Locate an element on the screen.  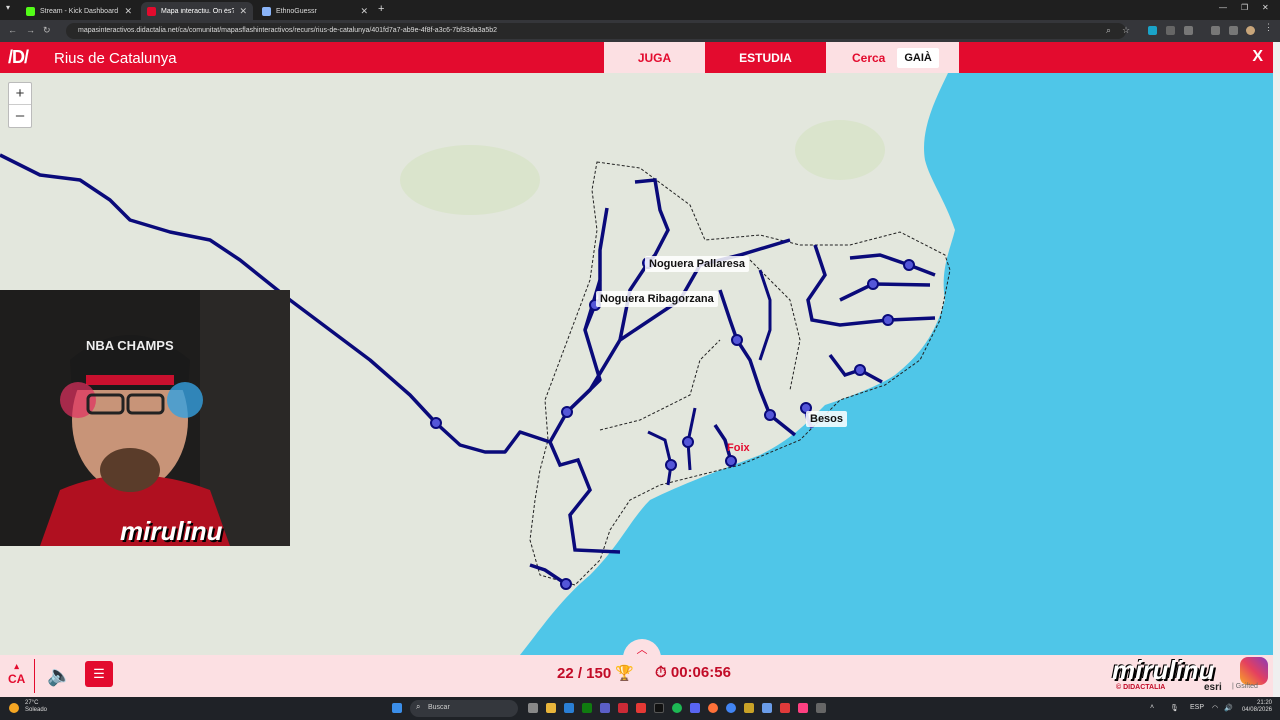
river-francoli is located at coordinates (660, 458).